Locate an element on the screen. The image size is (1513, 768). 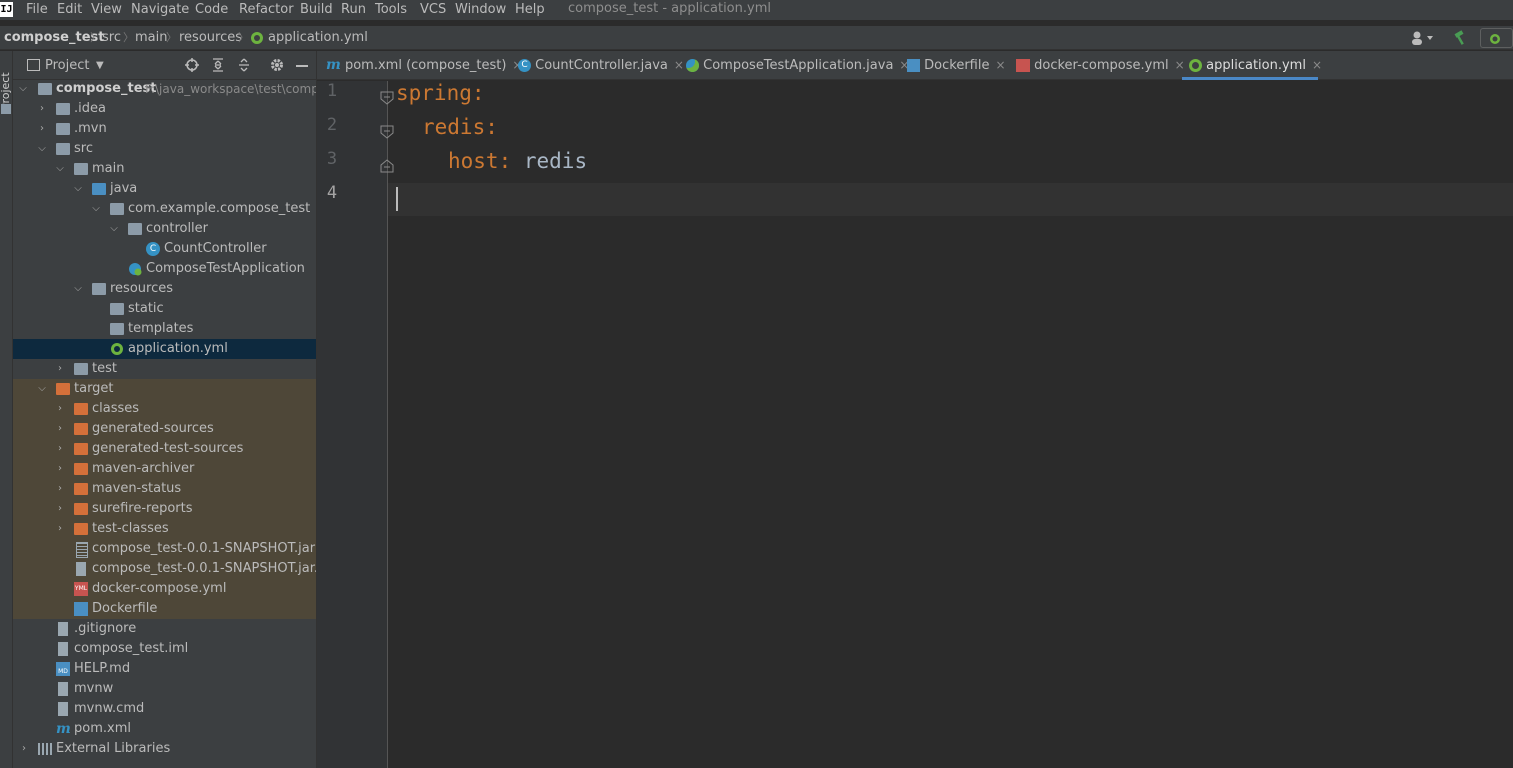
tree-row-dockerfile: Dockerfile is located at coordinates (164, 609).